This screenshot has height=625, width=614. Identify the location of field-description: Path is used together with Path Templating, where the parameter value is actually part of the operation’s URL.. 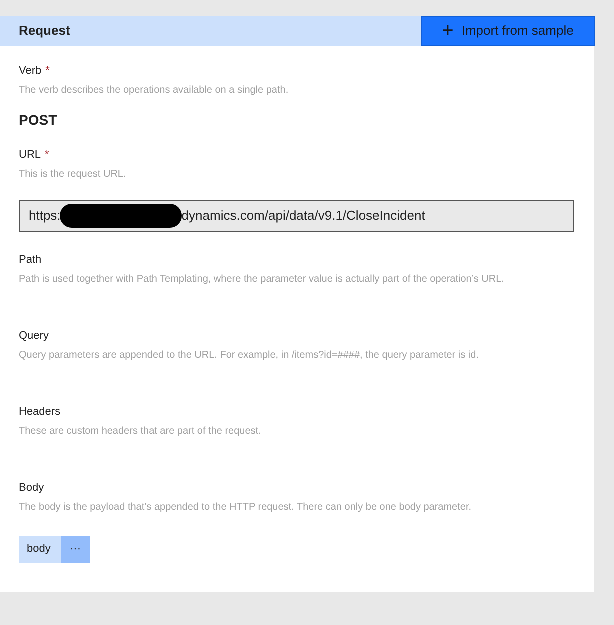
(262, 280).